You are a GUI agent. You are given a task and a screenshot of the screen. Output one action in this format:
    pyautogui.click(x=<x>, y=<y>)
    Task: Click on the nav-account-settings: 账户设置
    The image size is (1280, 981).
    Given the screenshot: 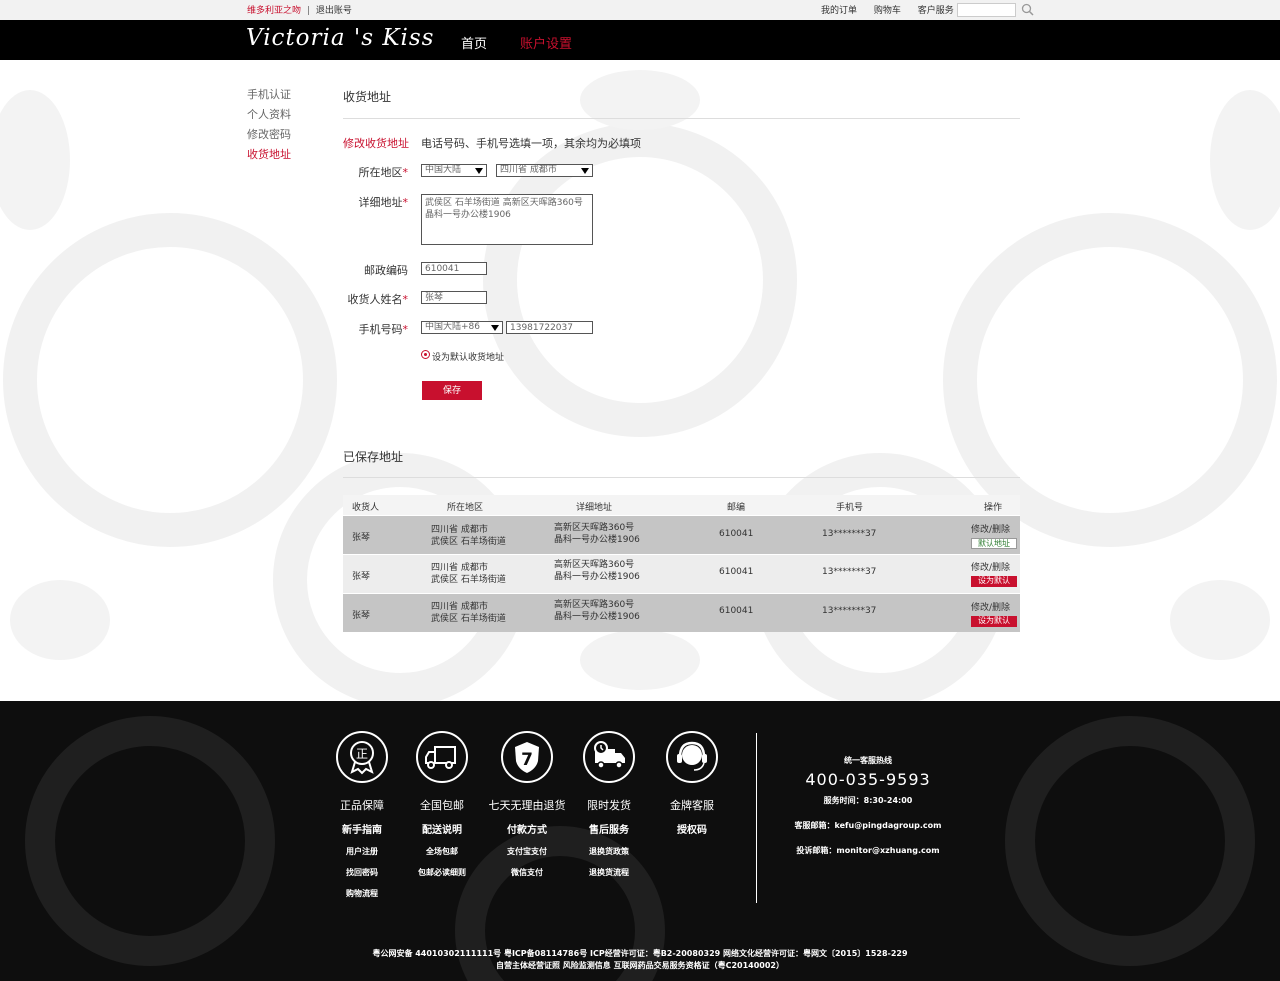 What is the action you would take?
    pyautogui.click(x=546, y=42)
    